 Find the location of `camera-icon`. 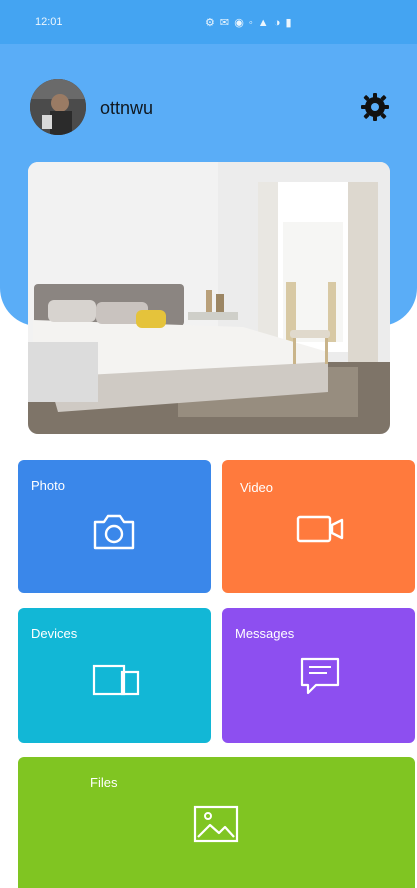

camera-icon is located at coordinates (114, 532).